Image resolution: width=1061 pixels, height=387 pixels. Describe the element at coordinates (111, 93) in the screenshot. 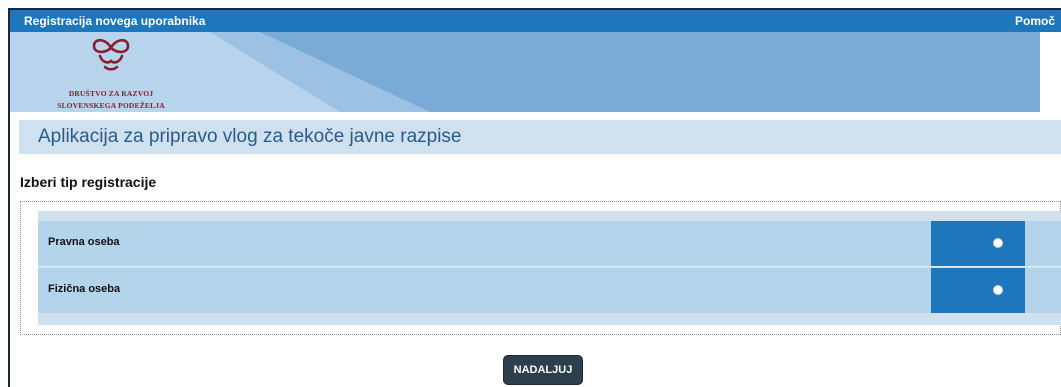

I see `logo-text-line1: DRUŠTVO ZA RAZVOJ` at that location.